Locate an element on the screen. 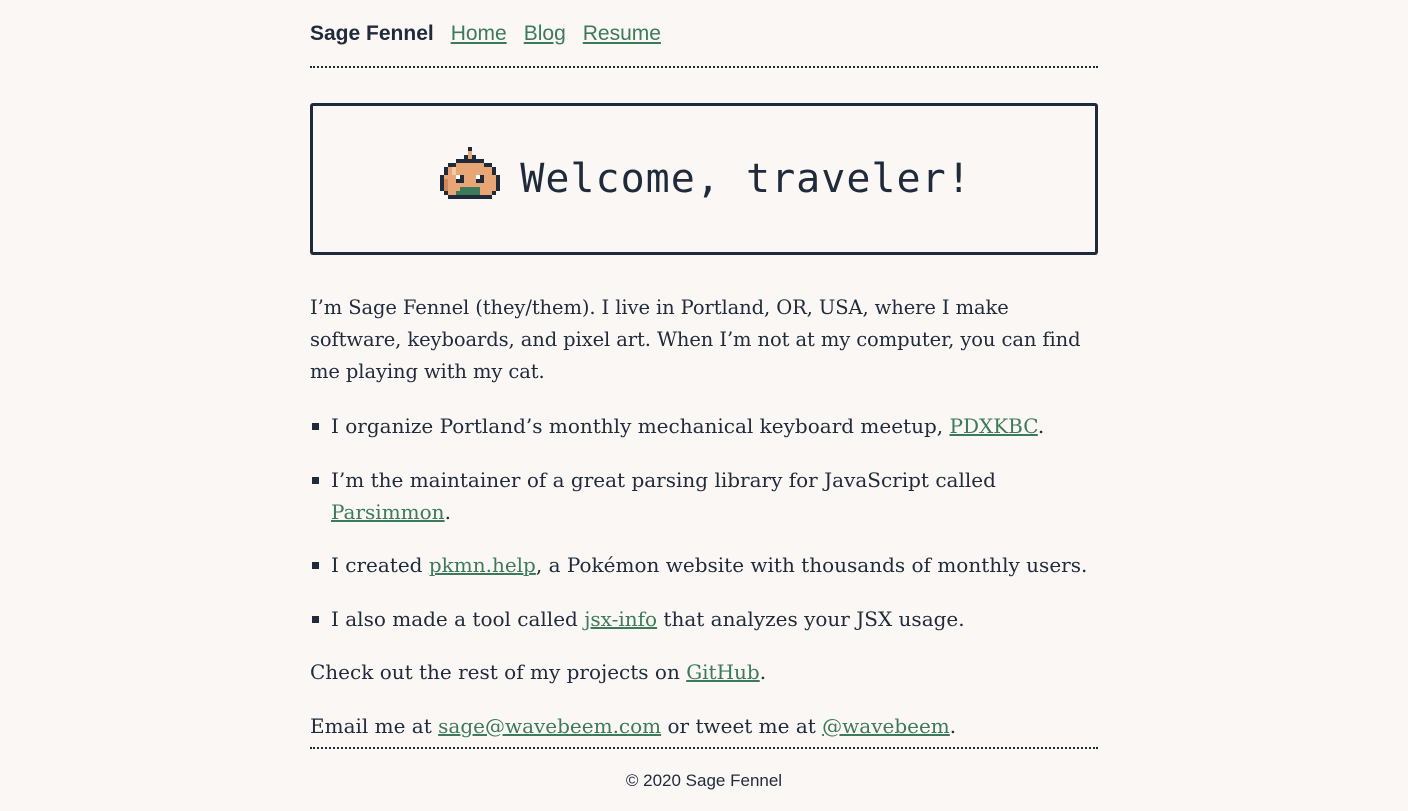 The image size is (1408, 811). github-link: GitHub is located at coordinates (723, 672).